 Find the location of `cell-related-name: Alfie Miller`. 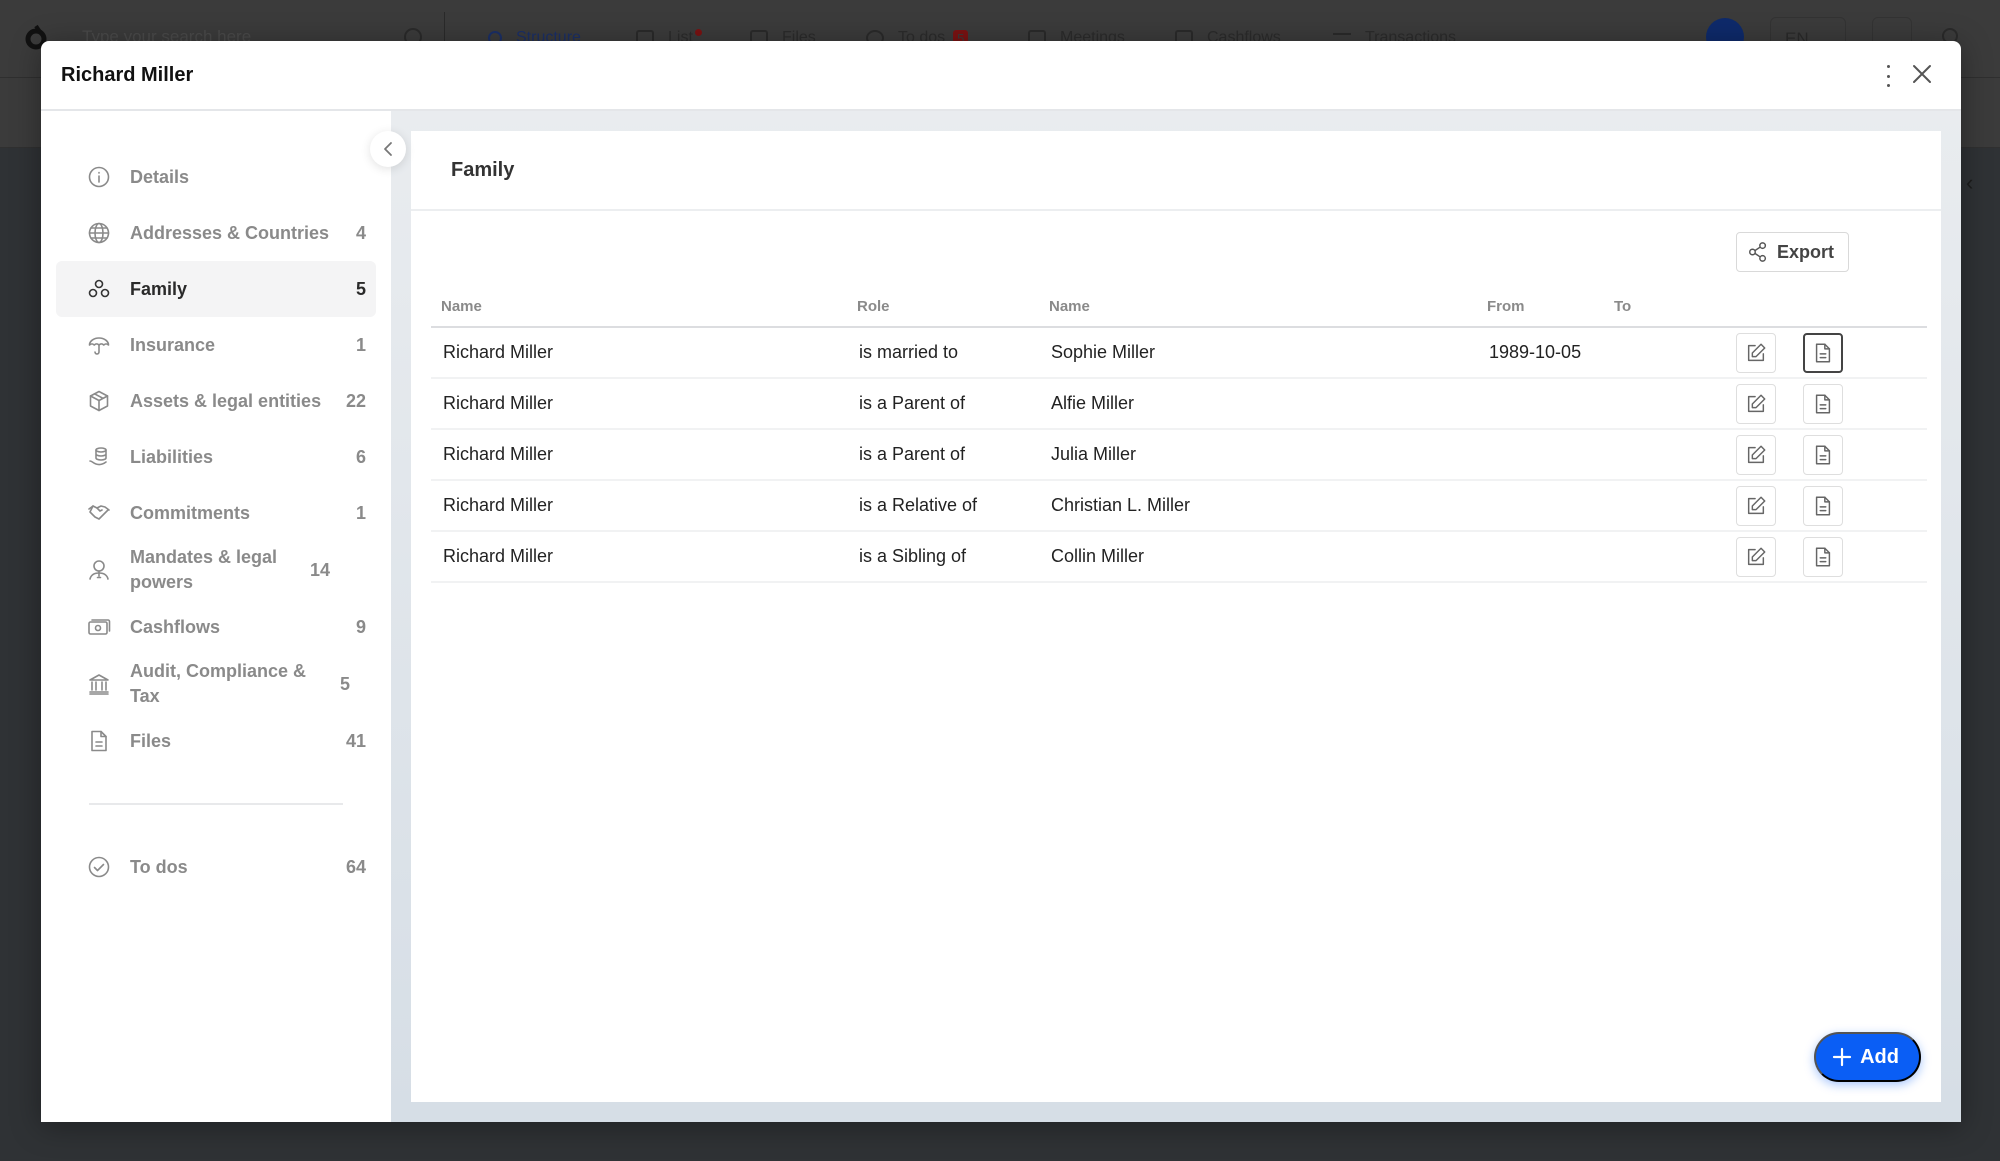

cell-related-name: Alfie Miller is located at coordinates (1258, 404).